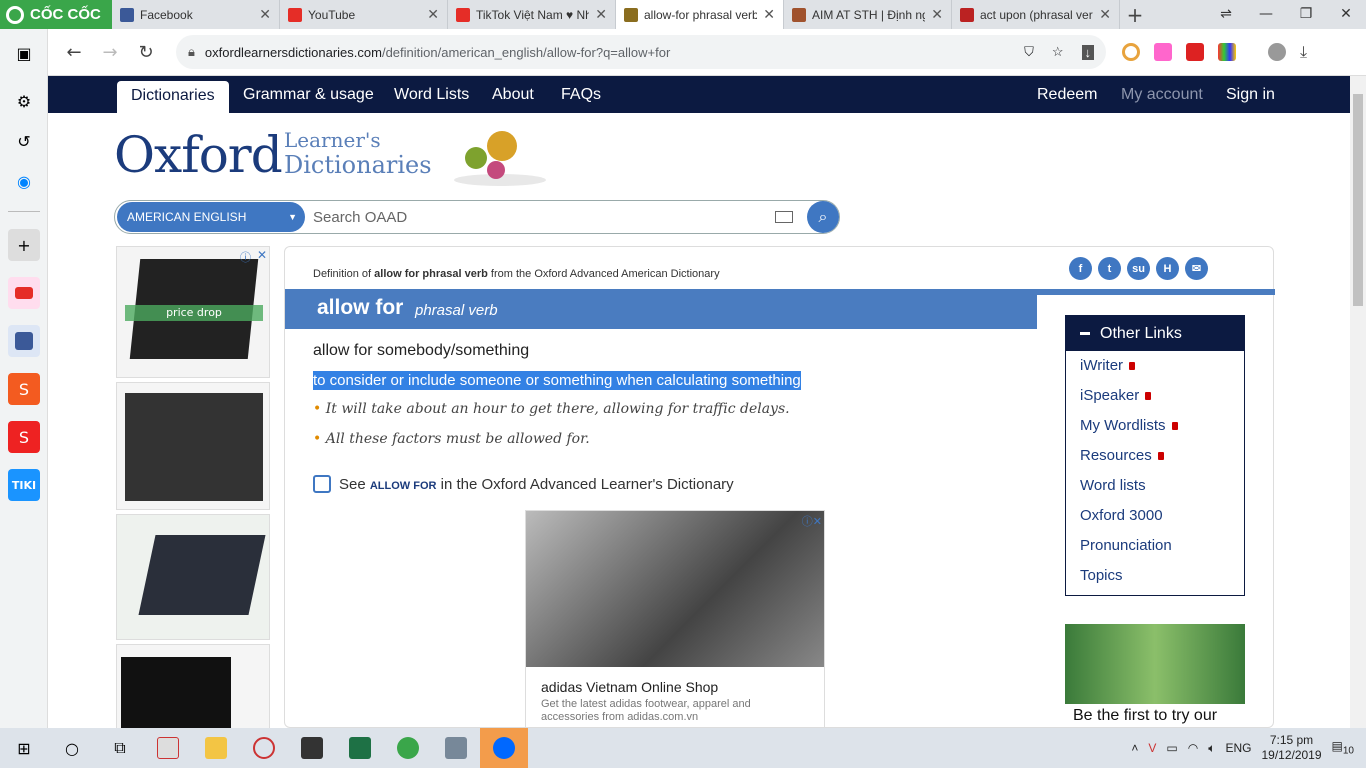 The width and height of the screenshot is (1366, 768). I want to click on learners-dictionaries-logo: Learner's Dictionaries, so click(358, 153).